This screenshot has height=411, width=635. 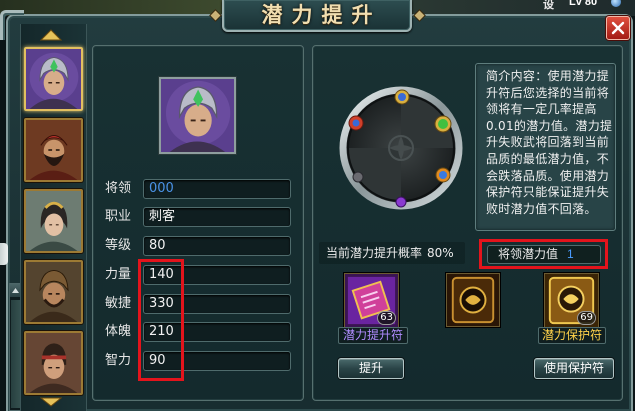 What do you see at coordinates (321, 15) in the screenshot?
I see `window-title: 潜力提升` at bounding box center [321, 15].